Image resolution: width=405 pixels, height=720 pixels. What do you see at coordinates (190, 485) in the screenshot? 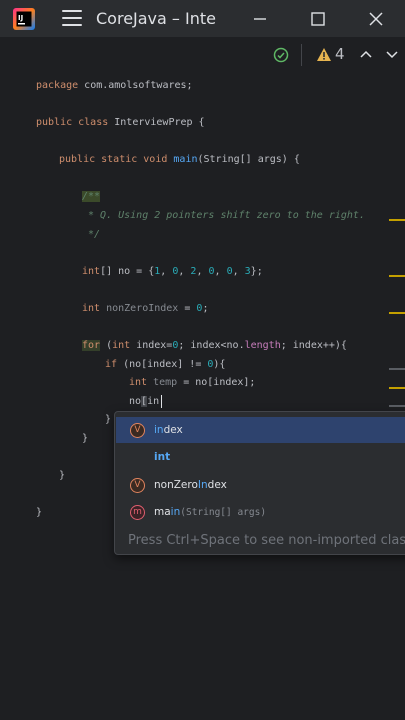
I see `completion-label: nonZeroIndex` at bounding box center [190, 485].